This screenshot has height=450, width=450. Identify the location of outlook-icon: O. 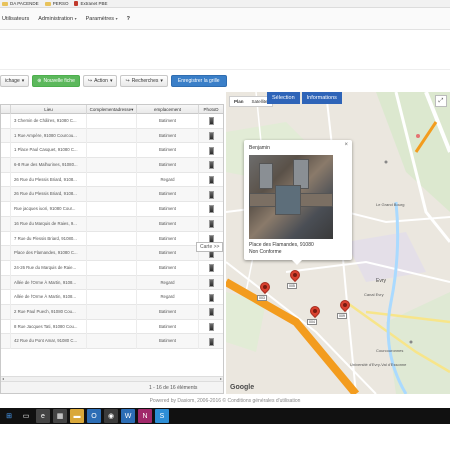
(94, 416).